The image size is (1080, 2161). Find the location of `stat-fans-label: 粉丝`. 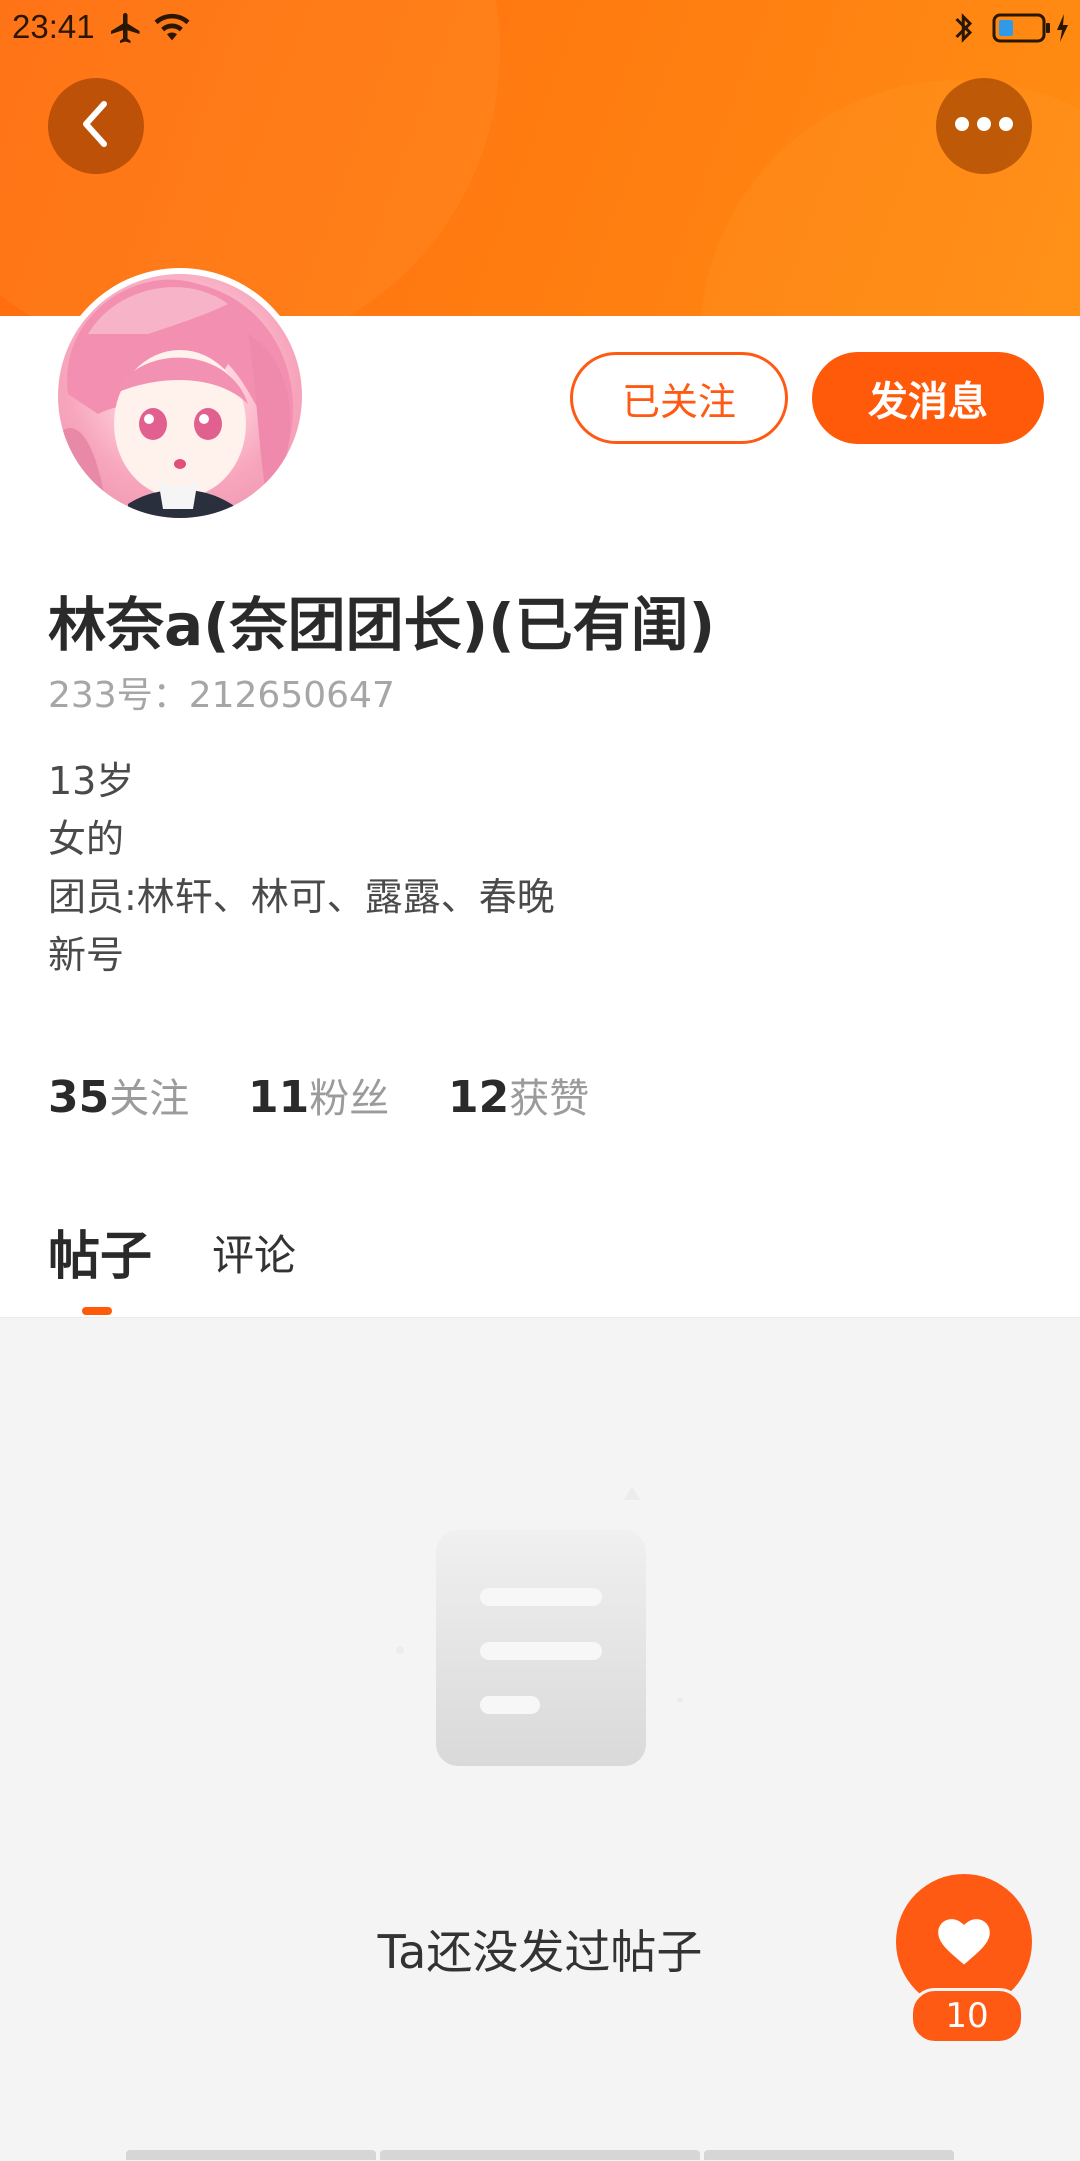

stat-fans-label: 粉丝 is located at coordinates (349, 1099).